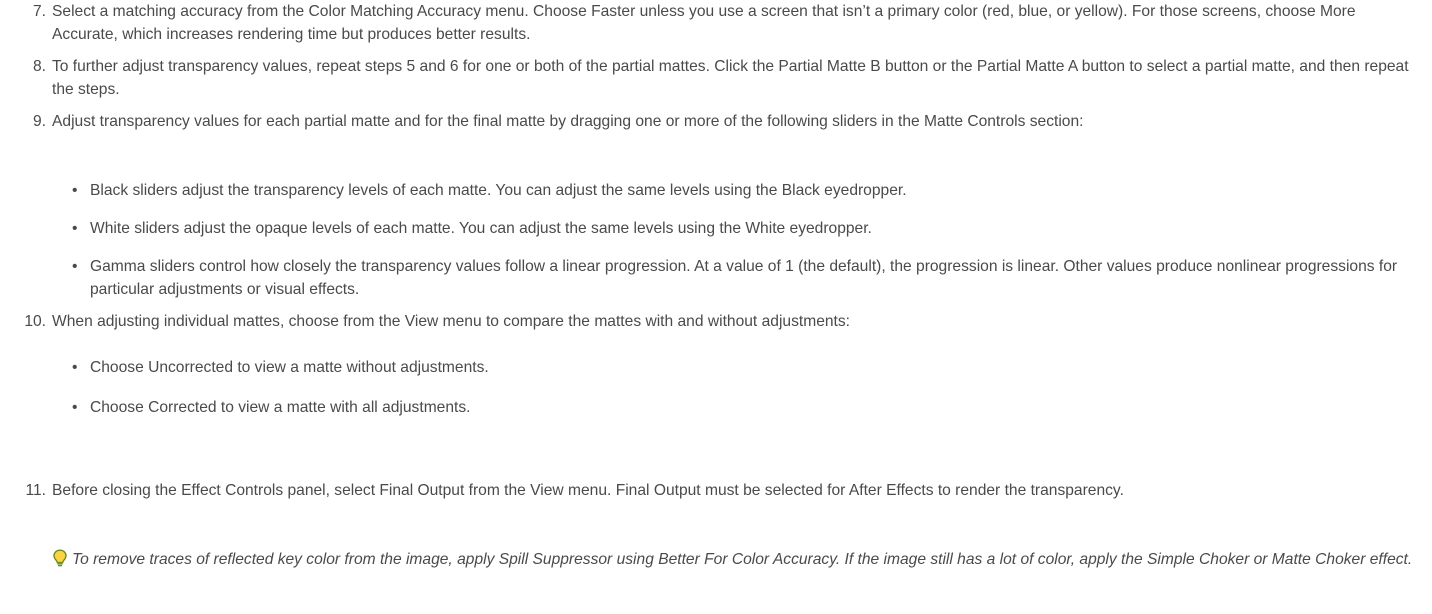  Describe the element at coordinates (39, 66) in the screenshot. I see `step-number: 8.` at that location.